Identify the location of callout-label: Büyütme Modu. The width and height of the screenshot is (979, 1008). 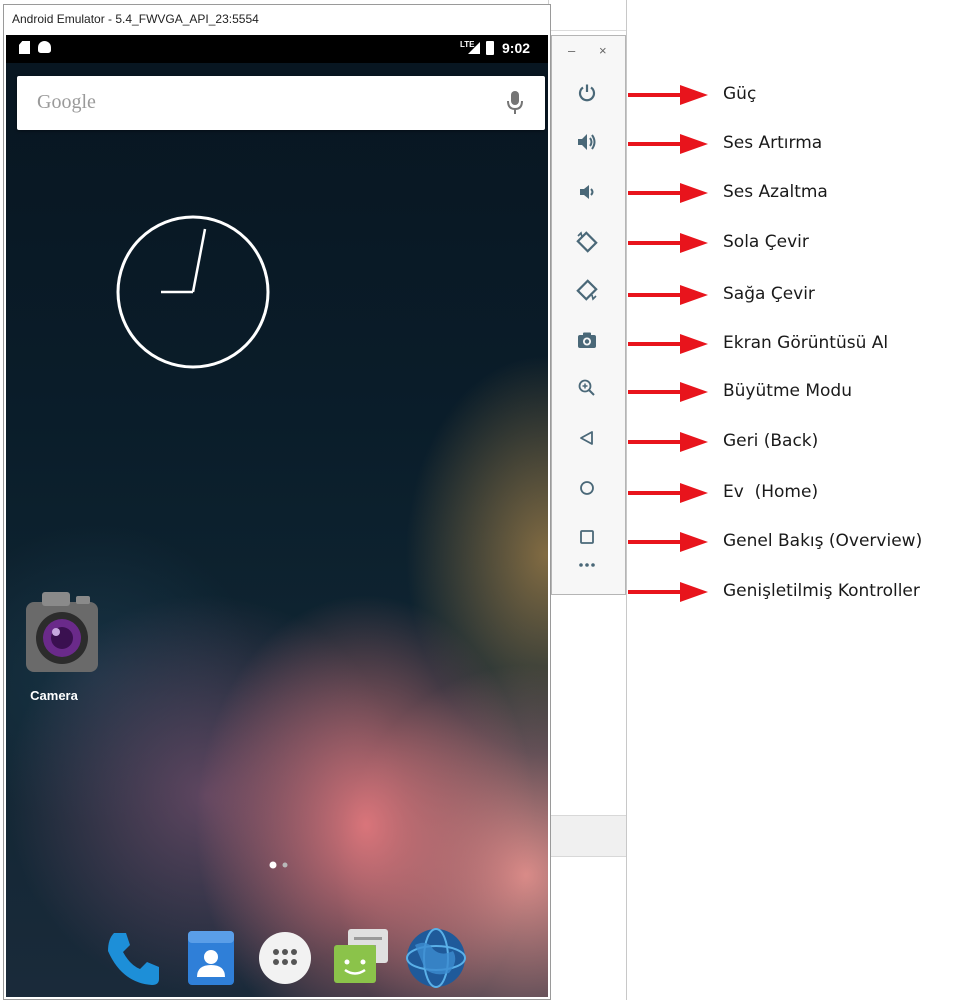
(787, 391).